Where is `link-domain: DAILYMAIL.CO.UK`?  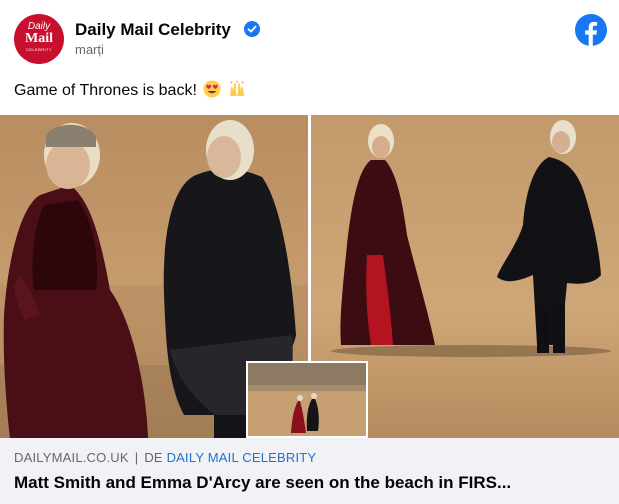 link-domain: DAILYMAIL.CO.UK is located at coordinates (71, 457).